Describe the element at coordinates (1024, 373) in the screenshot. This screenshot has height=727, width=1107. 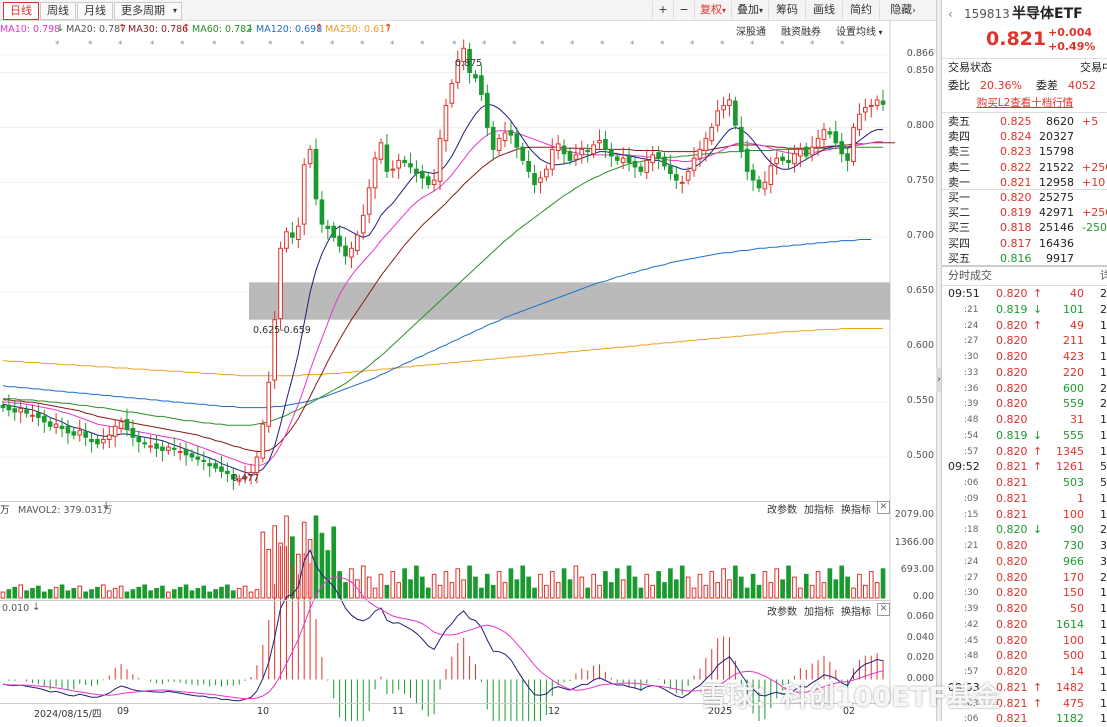
I see `tick-row: :33 0.820 220 1` at that location.